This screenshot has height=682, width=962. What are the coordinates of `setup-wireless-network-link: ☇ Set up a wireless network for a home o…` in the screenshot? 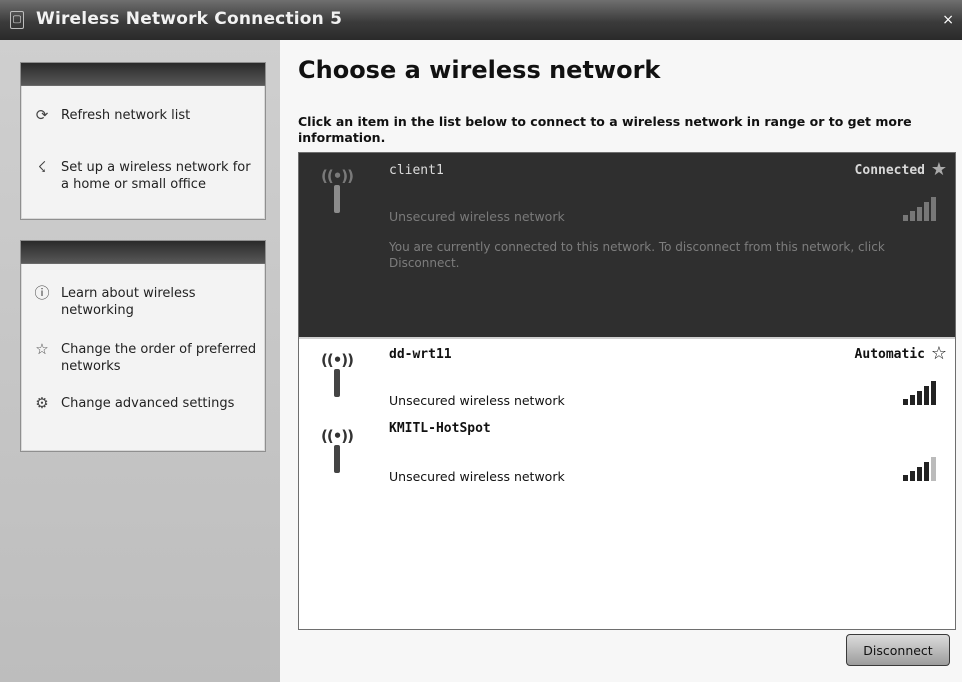 It's located at (146, 176).